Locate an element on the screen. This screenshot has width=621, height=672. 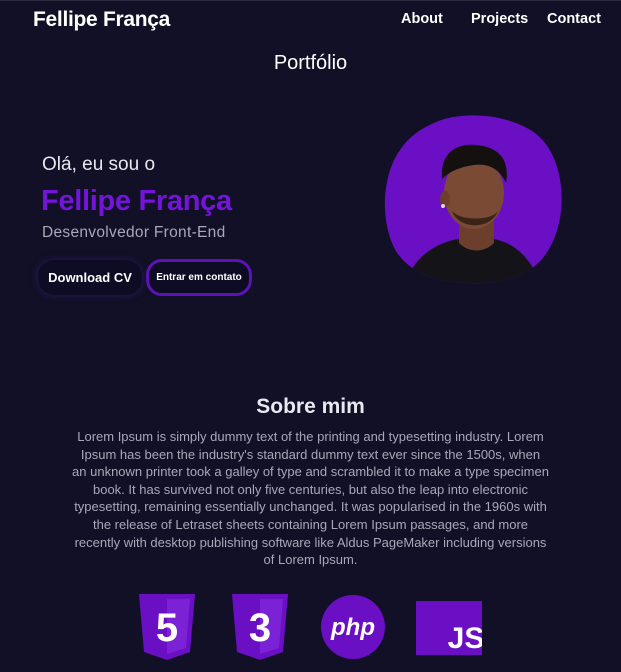
navbar: Fellipe França About Projects Contact is located at coordinates (310, 20).